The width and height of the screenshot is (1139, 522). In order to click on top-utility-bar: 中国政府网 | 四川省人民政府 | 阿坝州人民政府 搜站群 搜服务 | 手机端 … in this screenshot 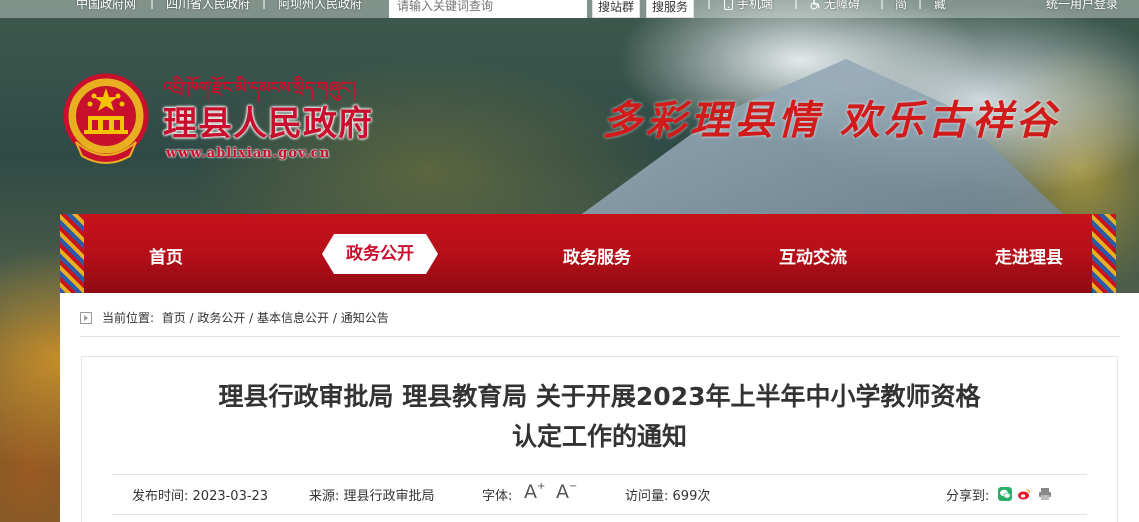, I will do `click(569, 9)`.